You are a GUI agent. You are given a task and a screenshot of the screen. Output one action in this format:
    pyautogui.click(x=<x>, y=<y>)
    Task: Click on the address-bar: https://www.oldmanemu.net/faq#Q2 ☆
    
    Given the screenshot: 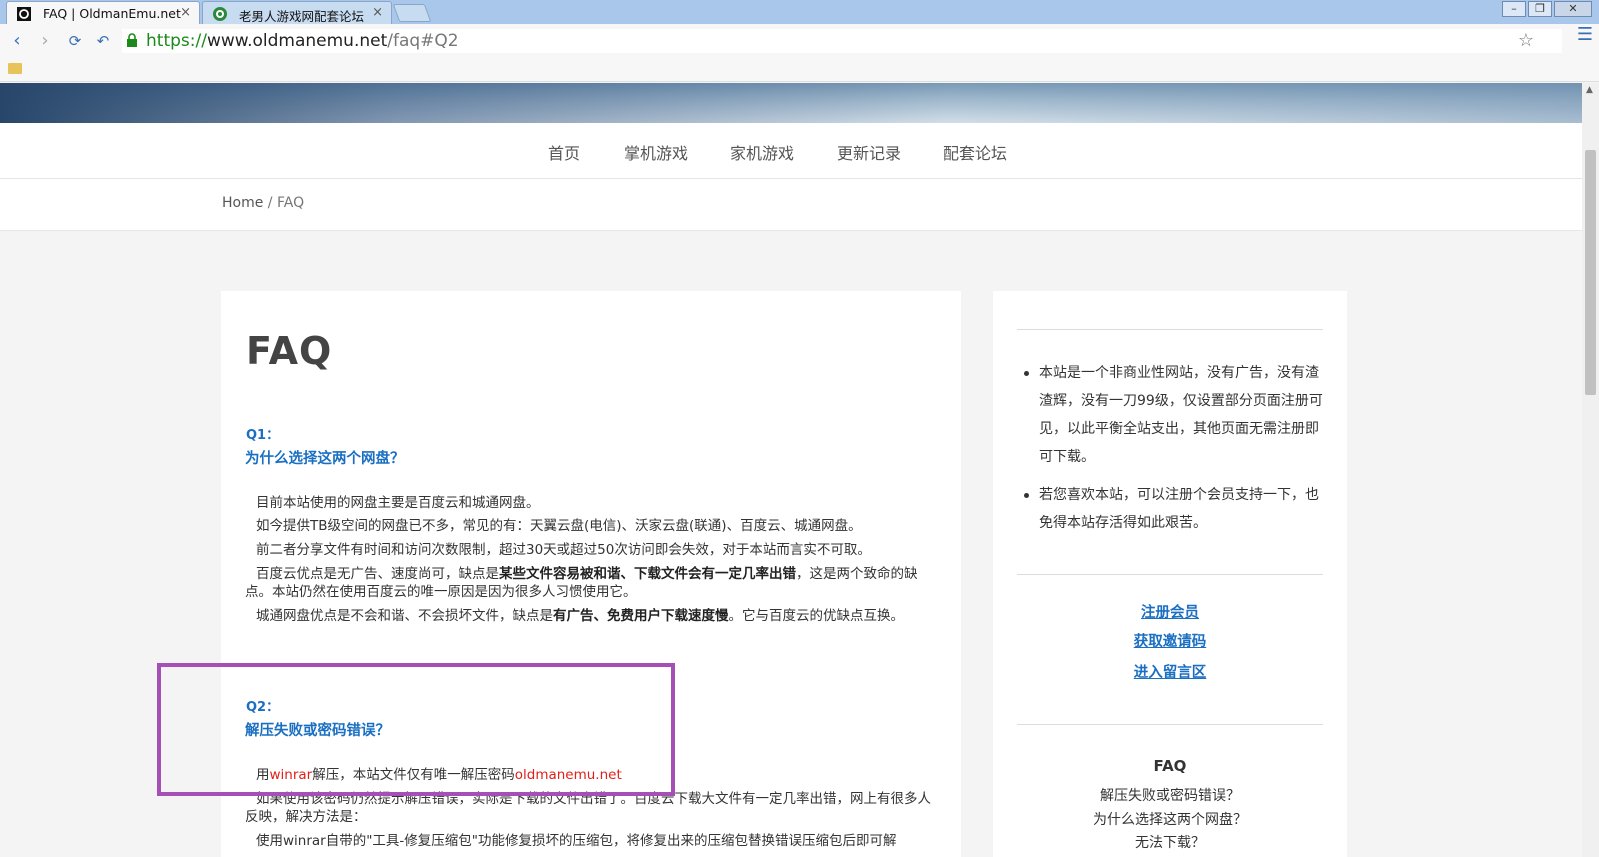 What is the action you would take?
    pyautogui.click(x=842, y=41)
    